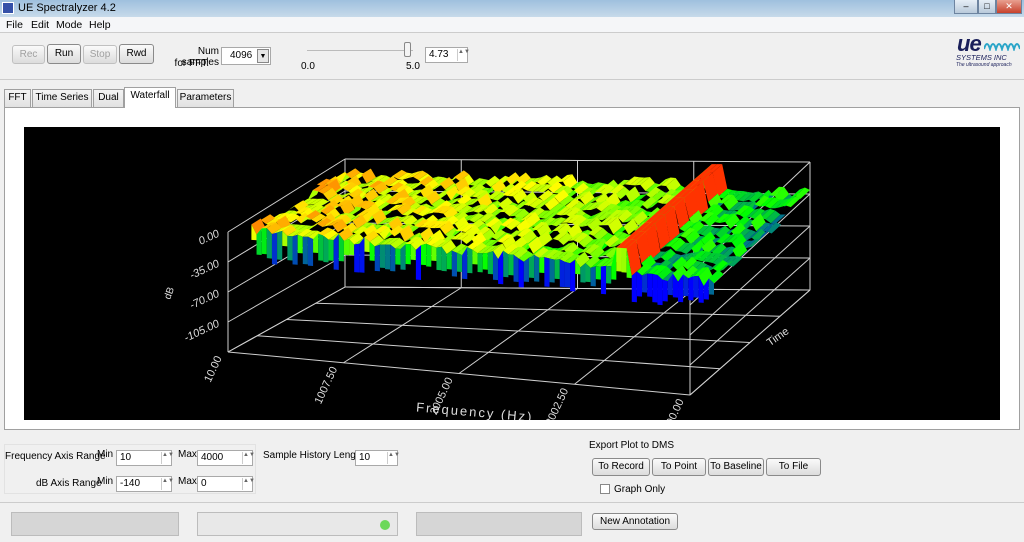 This screenshot has height=542, width=1024. I want to click on slider-thumb, so click(408, 49).